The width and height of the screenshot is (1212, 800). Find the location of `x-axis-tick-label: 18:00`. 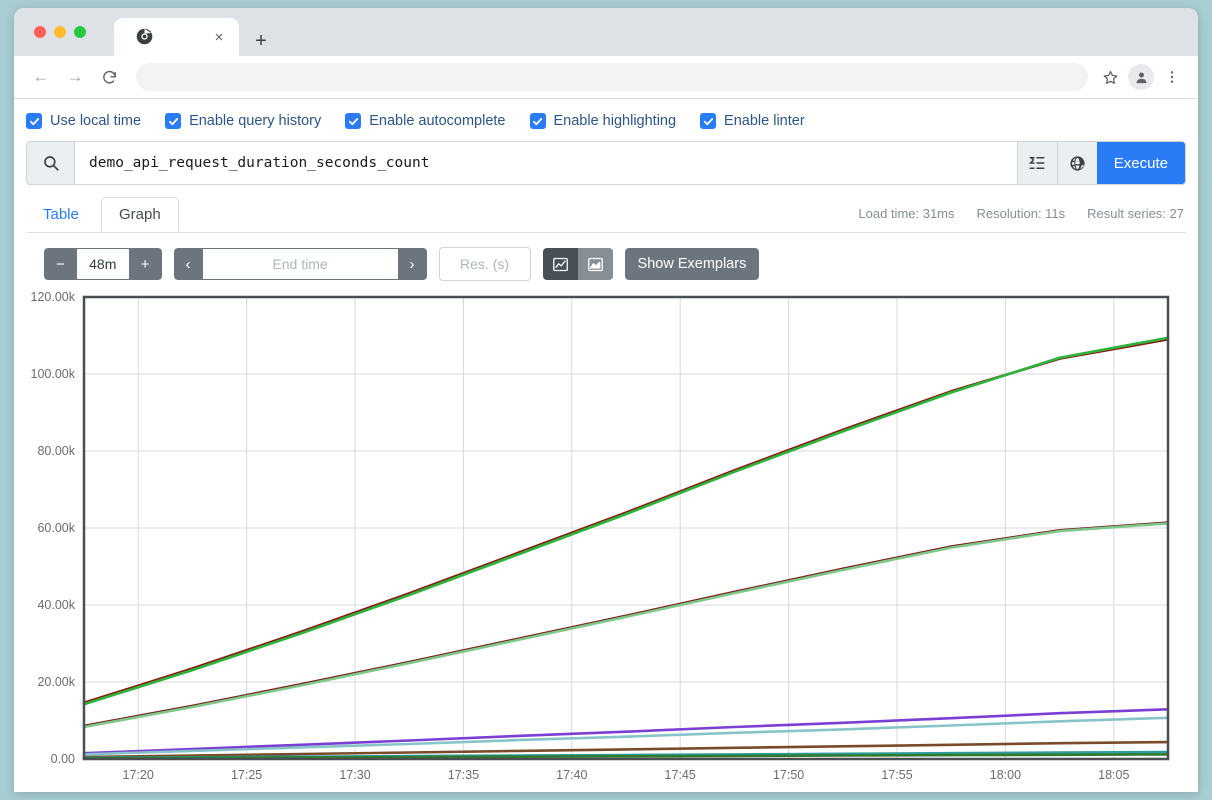

x-axis-tick-label: 18:00 is located at coordinates (1005, 775).